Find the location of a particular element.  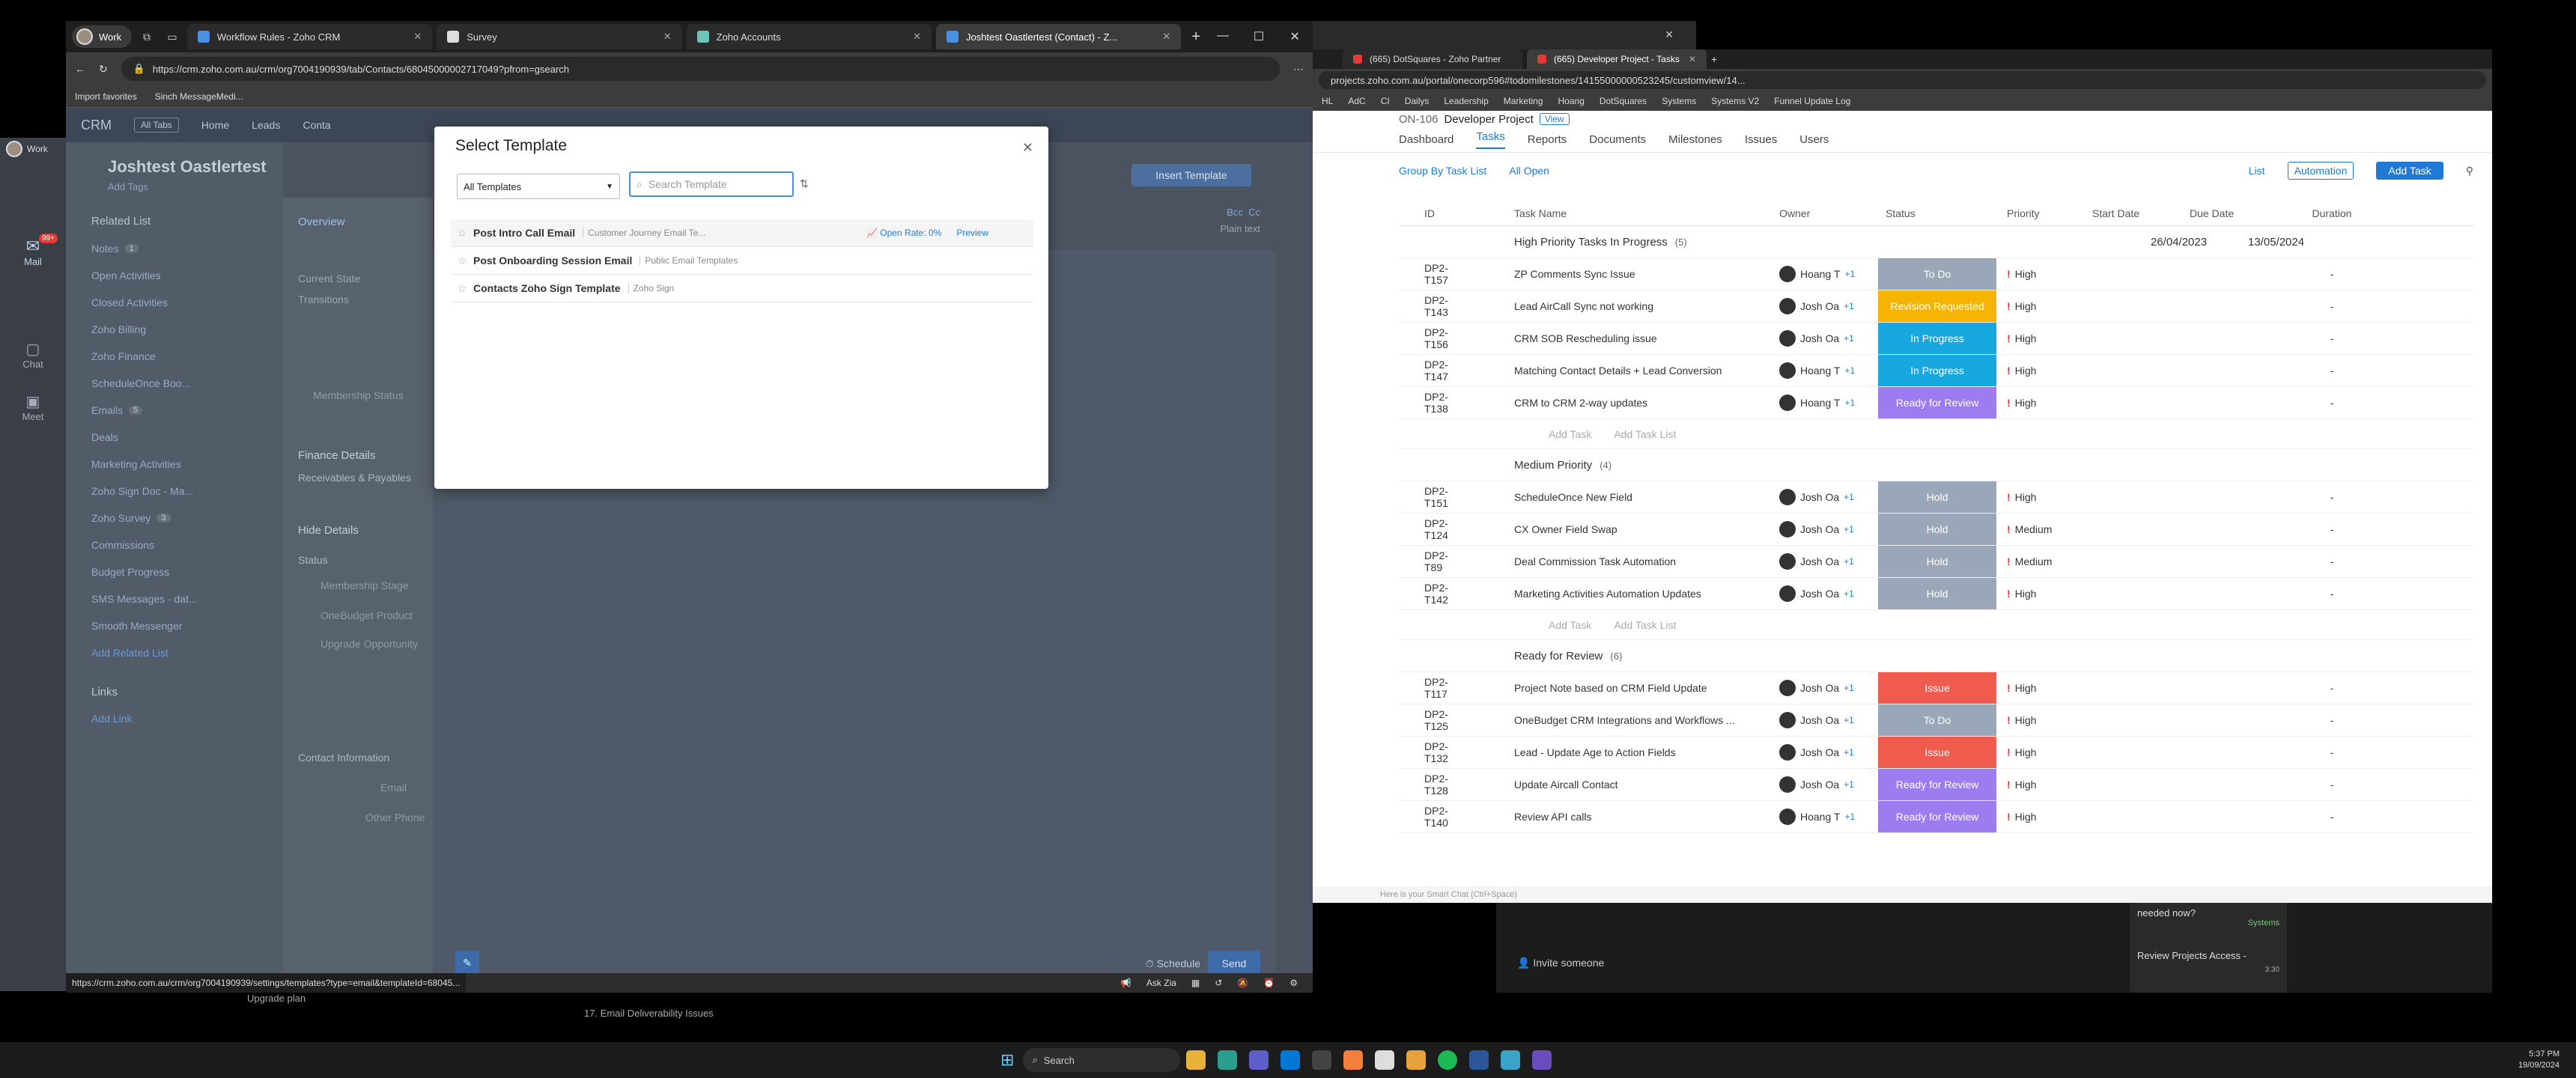

chrome-icon is located at coordinates (1511, 1060).